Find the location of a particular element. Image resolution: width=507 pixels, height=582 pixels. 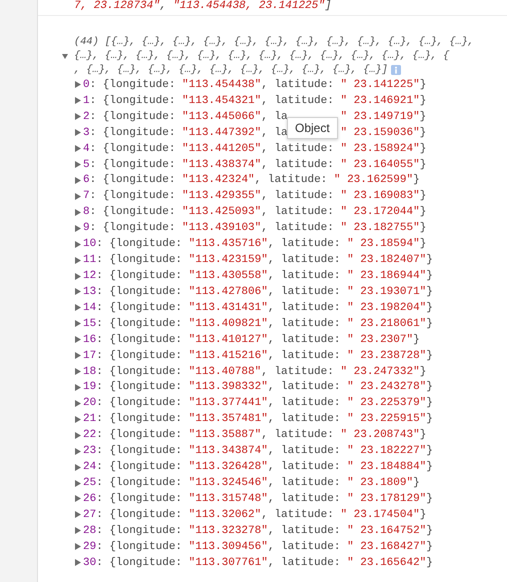

object-entry-part: " 23.159036"} is located at coordinates (383, 132).